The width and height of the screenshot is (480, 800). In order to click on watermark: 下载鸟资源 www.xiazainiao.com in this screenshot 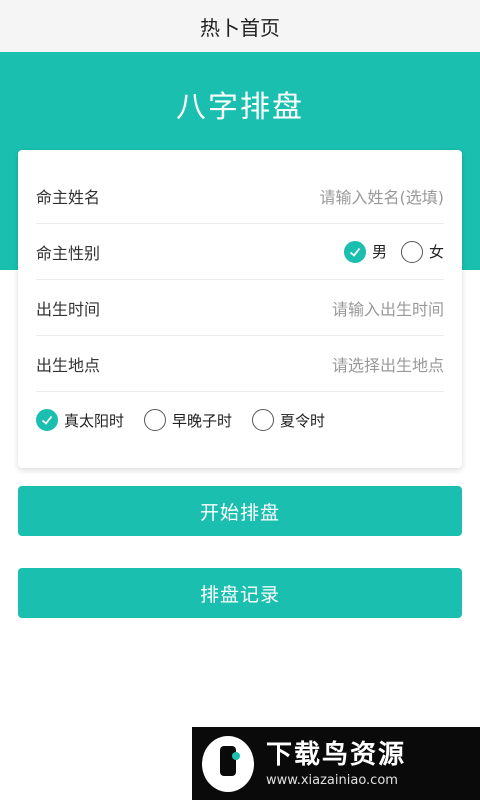, I will do `click(336, 763)`.